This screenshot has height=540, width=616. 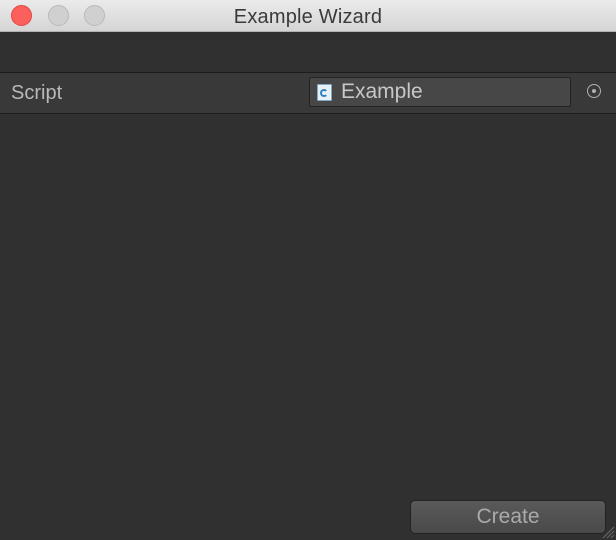 I want to click on title-bar: Example Wizard, so click(x=308, y=16).